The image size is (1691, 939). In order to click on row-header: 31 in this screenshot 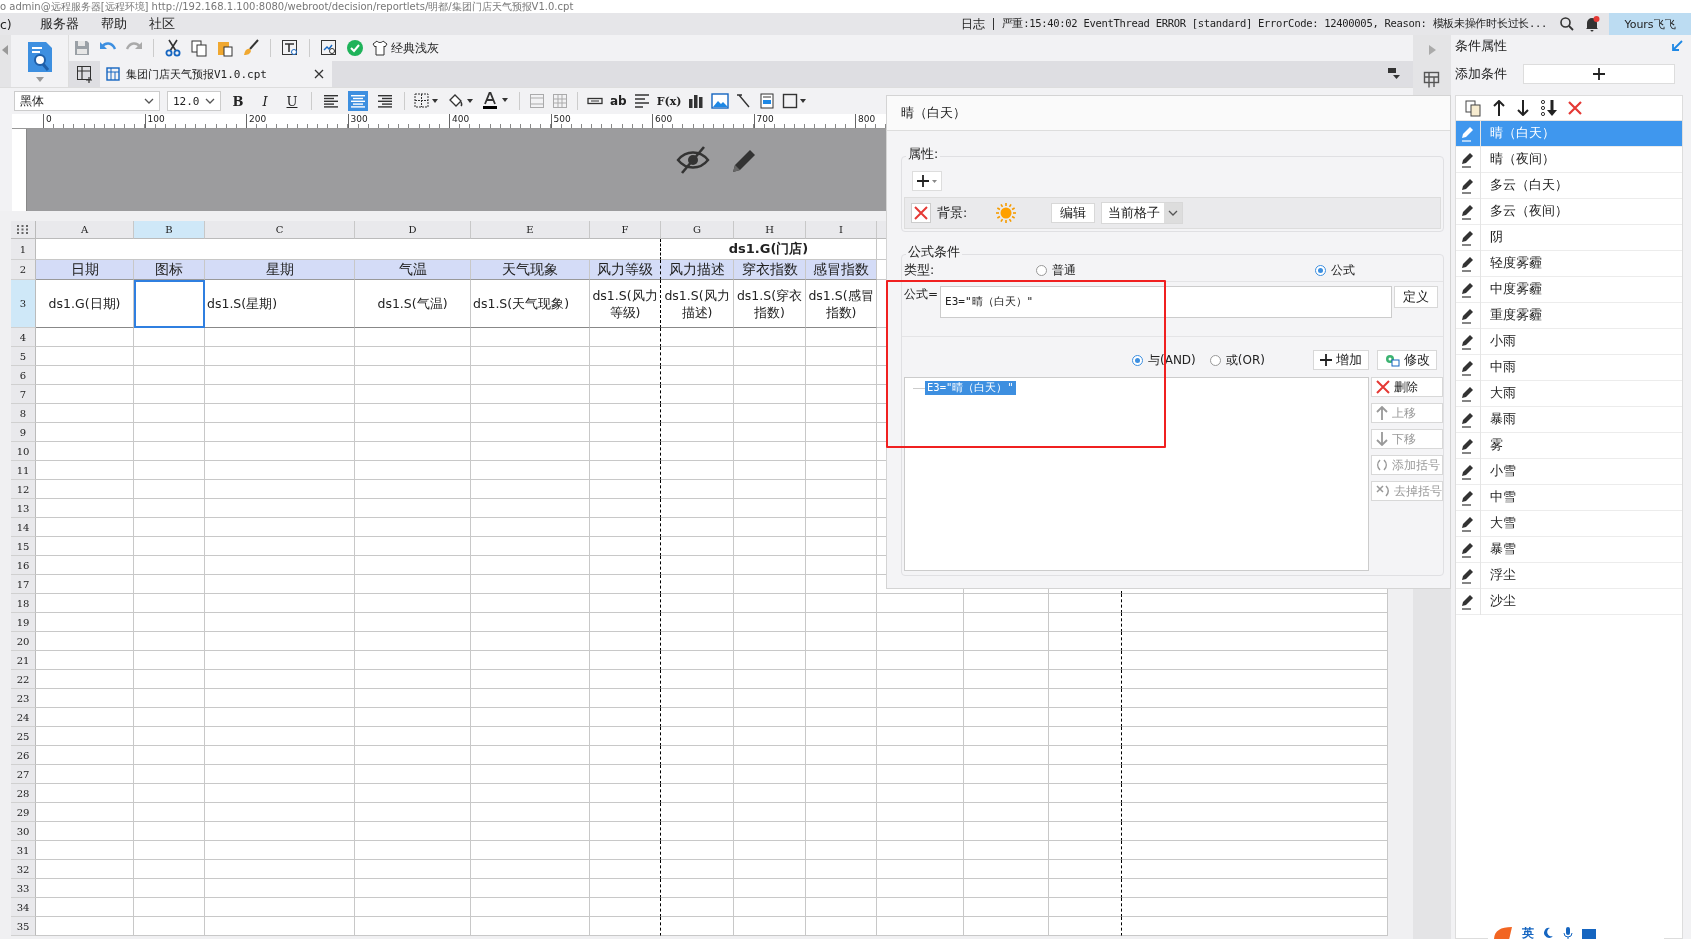, I will do `click(23, 850)`.